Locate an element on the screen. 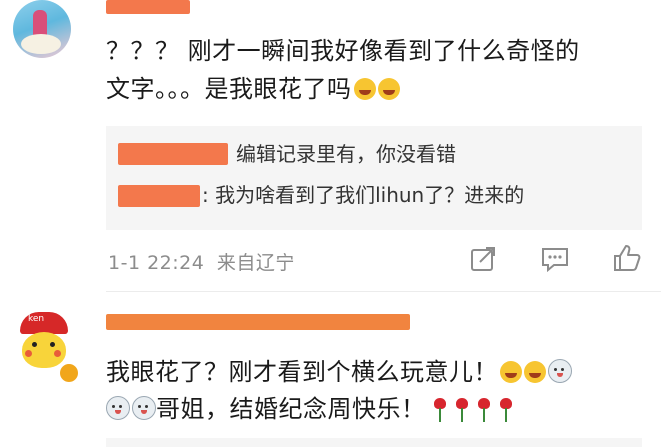  location-text: 来自辽宁 is located at coordinates (255, 263).